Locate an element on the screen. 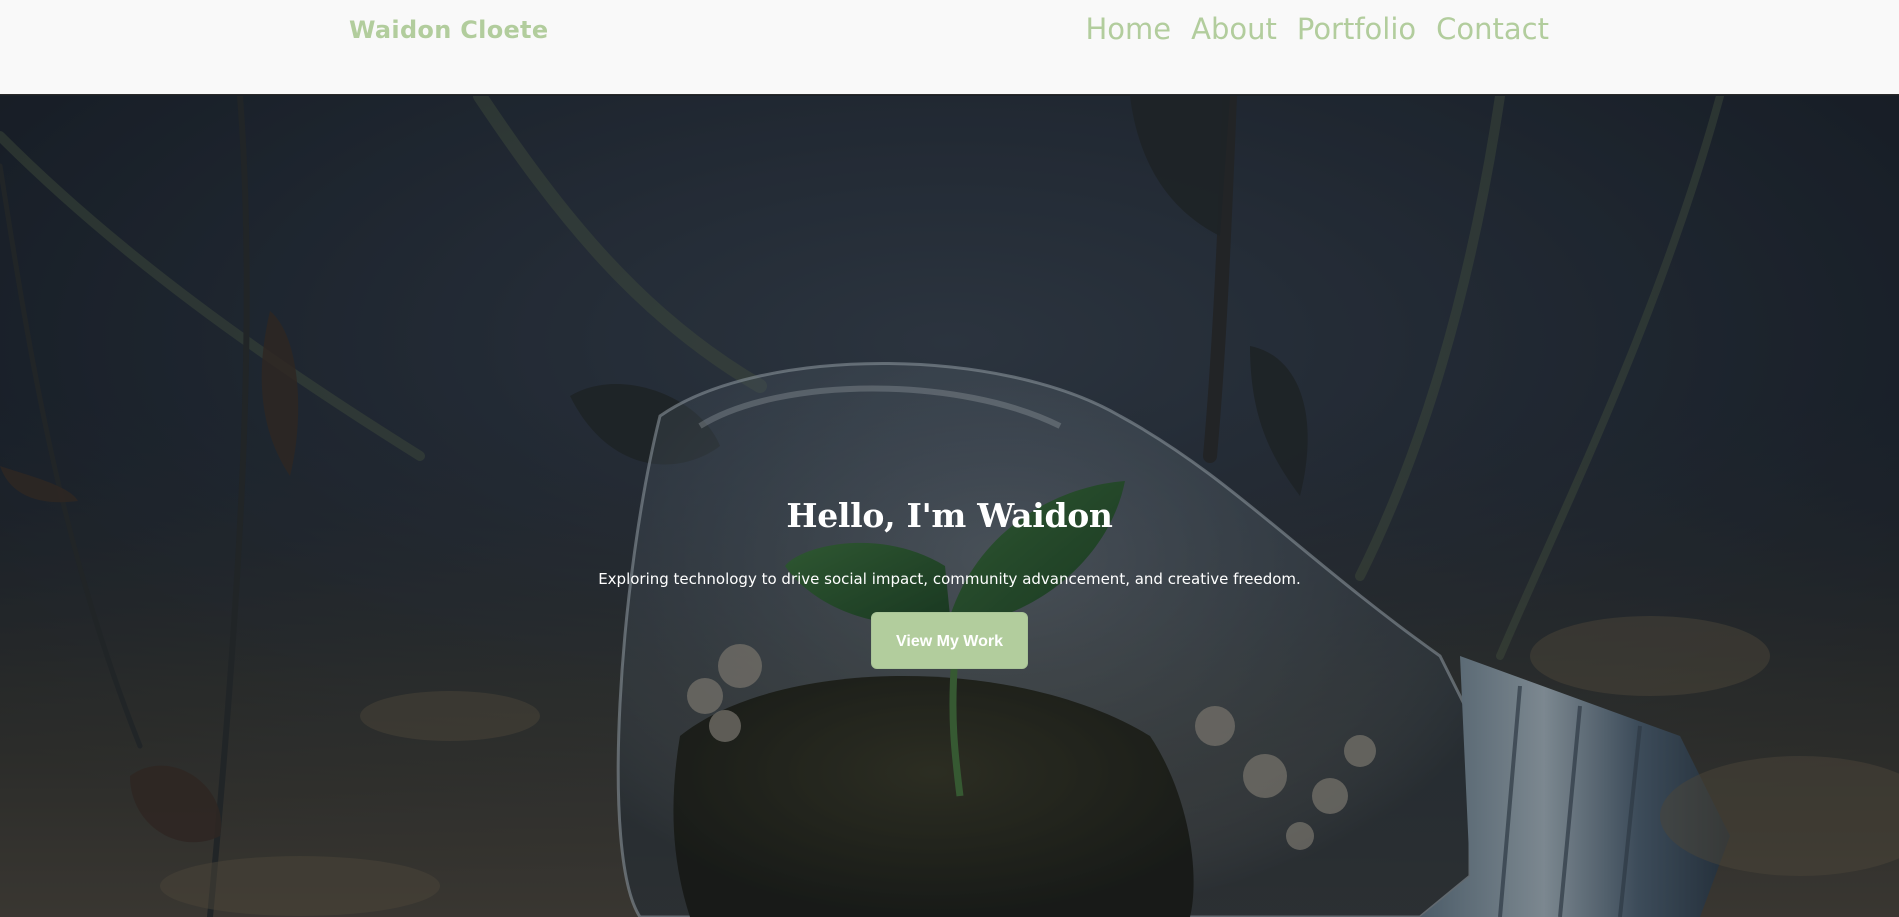 The image size is (1899, 917). hero-title: Hello, I'm Waidon is located at coordinates (949, 515).